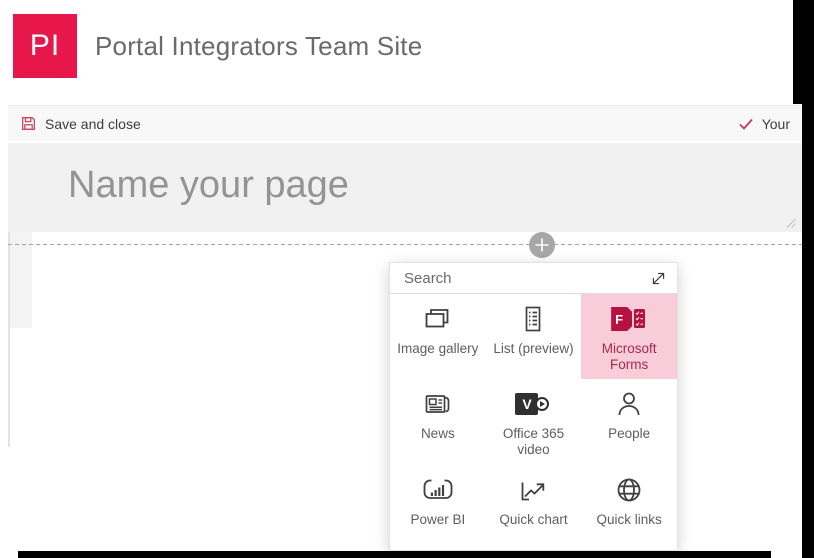  What do you see at coordinates (437, 434) in the screenshot?
I see `tile-label: News` at bounding box center [437, 434].